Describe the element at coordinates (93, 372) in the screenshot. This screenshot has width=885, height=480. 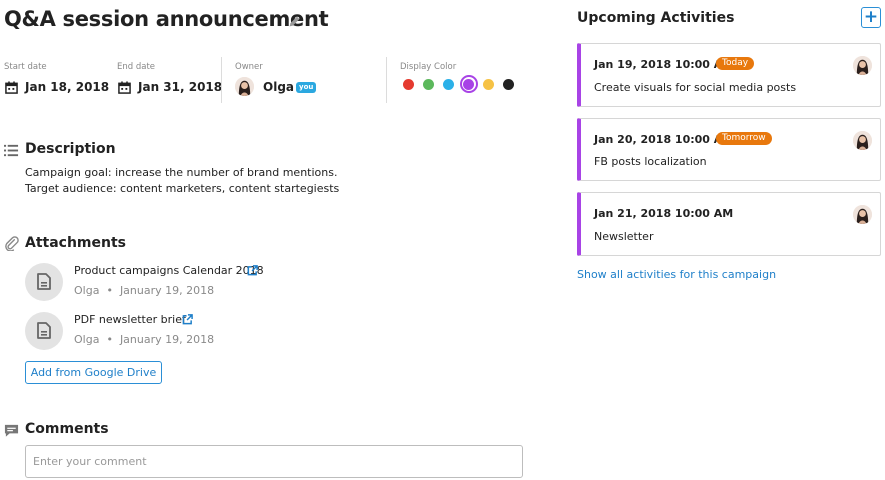
I see `add-from-google-drive-button: Add from Google Drive` at that location.